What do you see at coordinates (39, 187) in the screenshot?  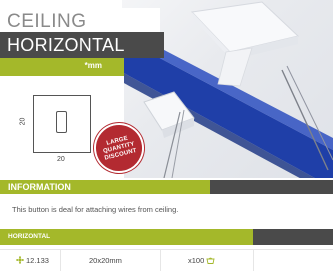 I see `information-heading: INFORMATION` at bounding box center [39, 187].